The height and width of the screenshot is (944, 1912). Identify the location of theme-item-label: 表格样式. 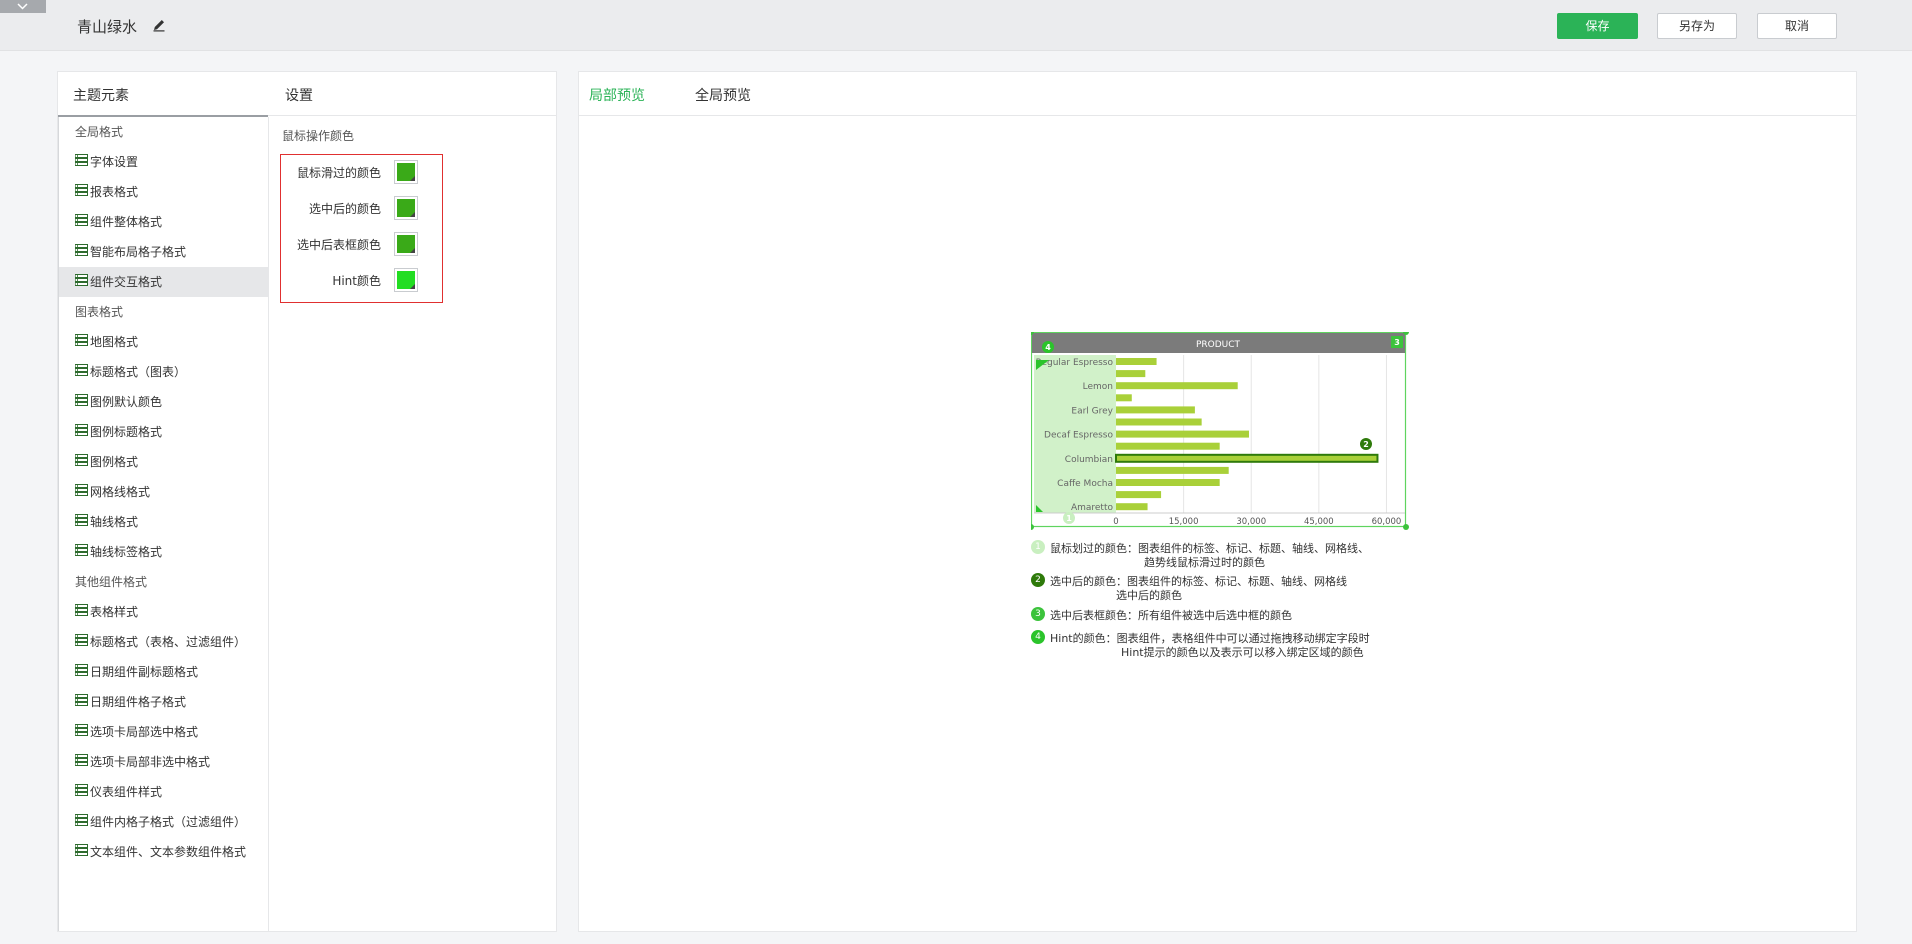
(114, 612).